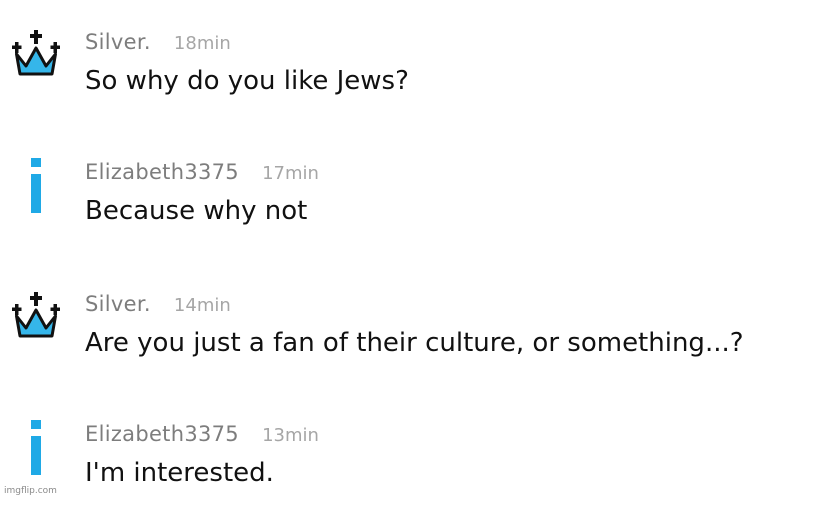 This screenshot has height=522, width=833. Describe the element at coordinates (247, 81) in the screenshot. I see `message-text: So why do you like Jews?` at that location.